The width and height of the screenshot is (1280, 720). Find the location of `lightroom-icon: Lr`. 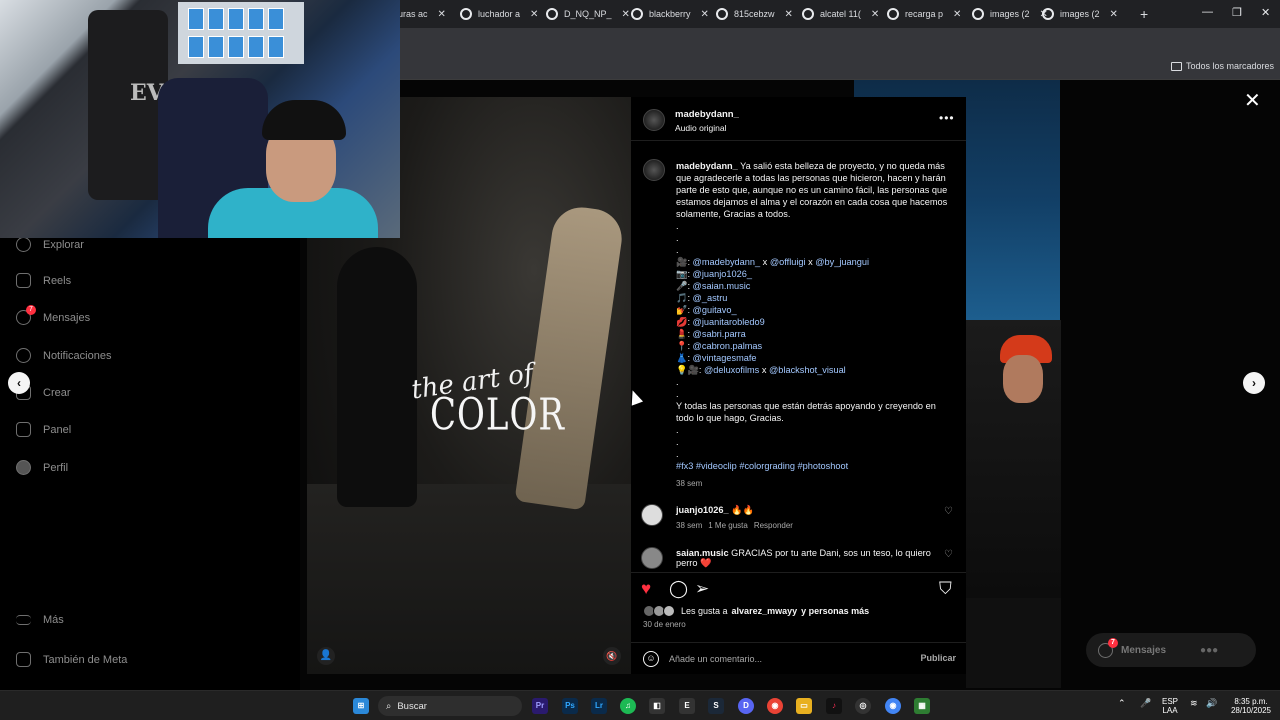

lightroom-icon: Lr is located at coordinates (599, 706).